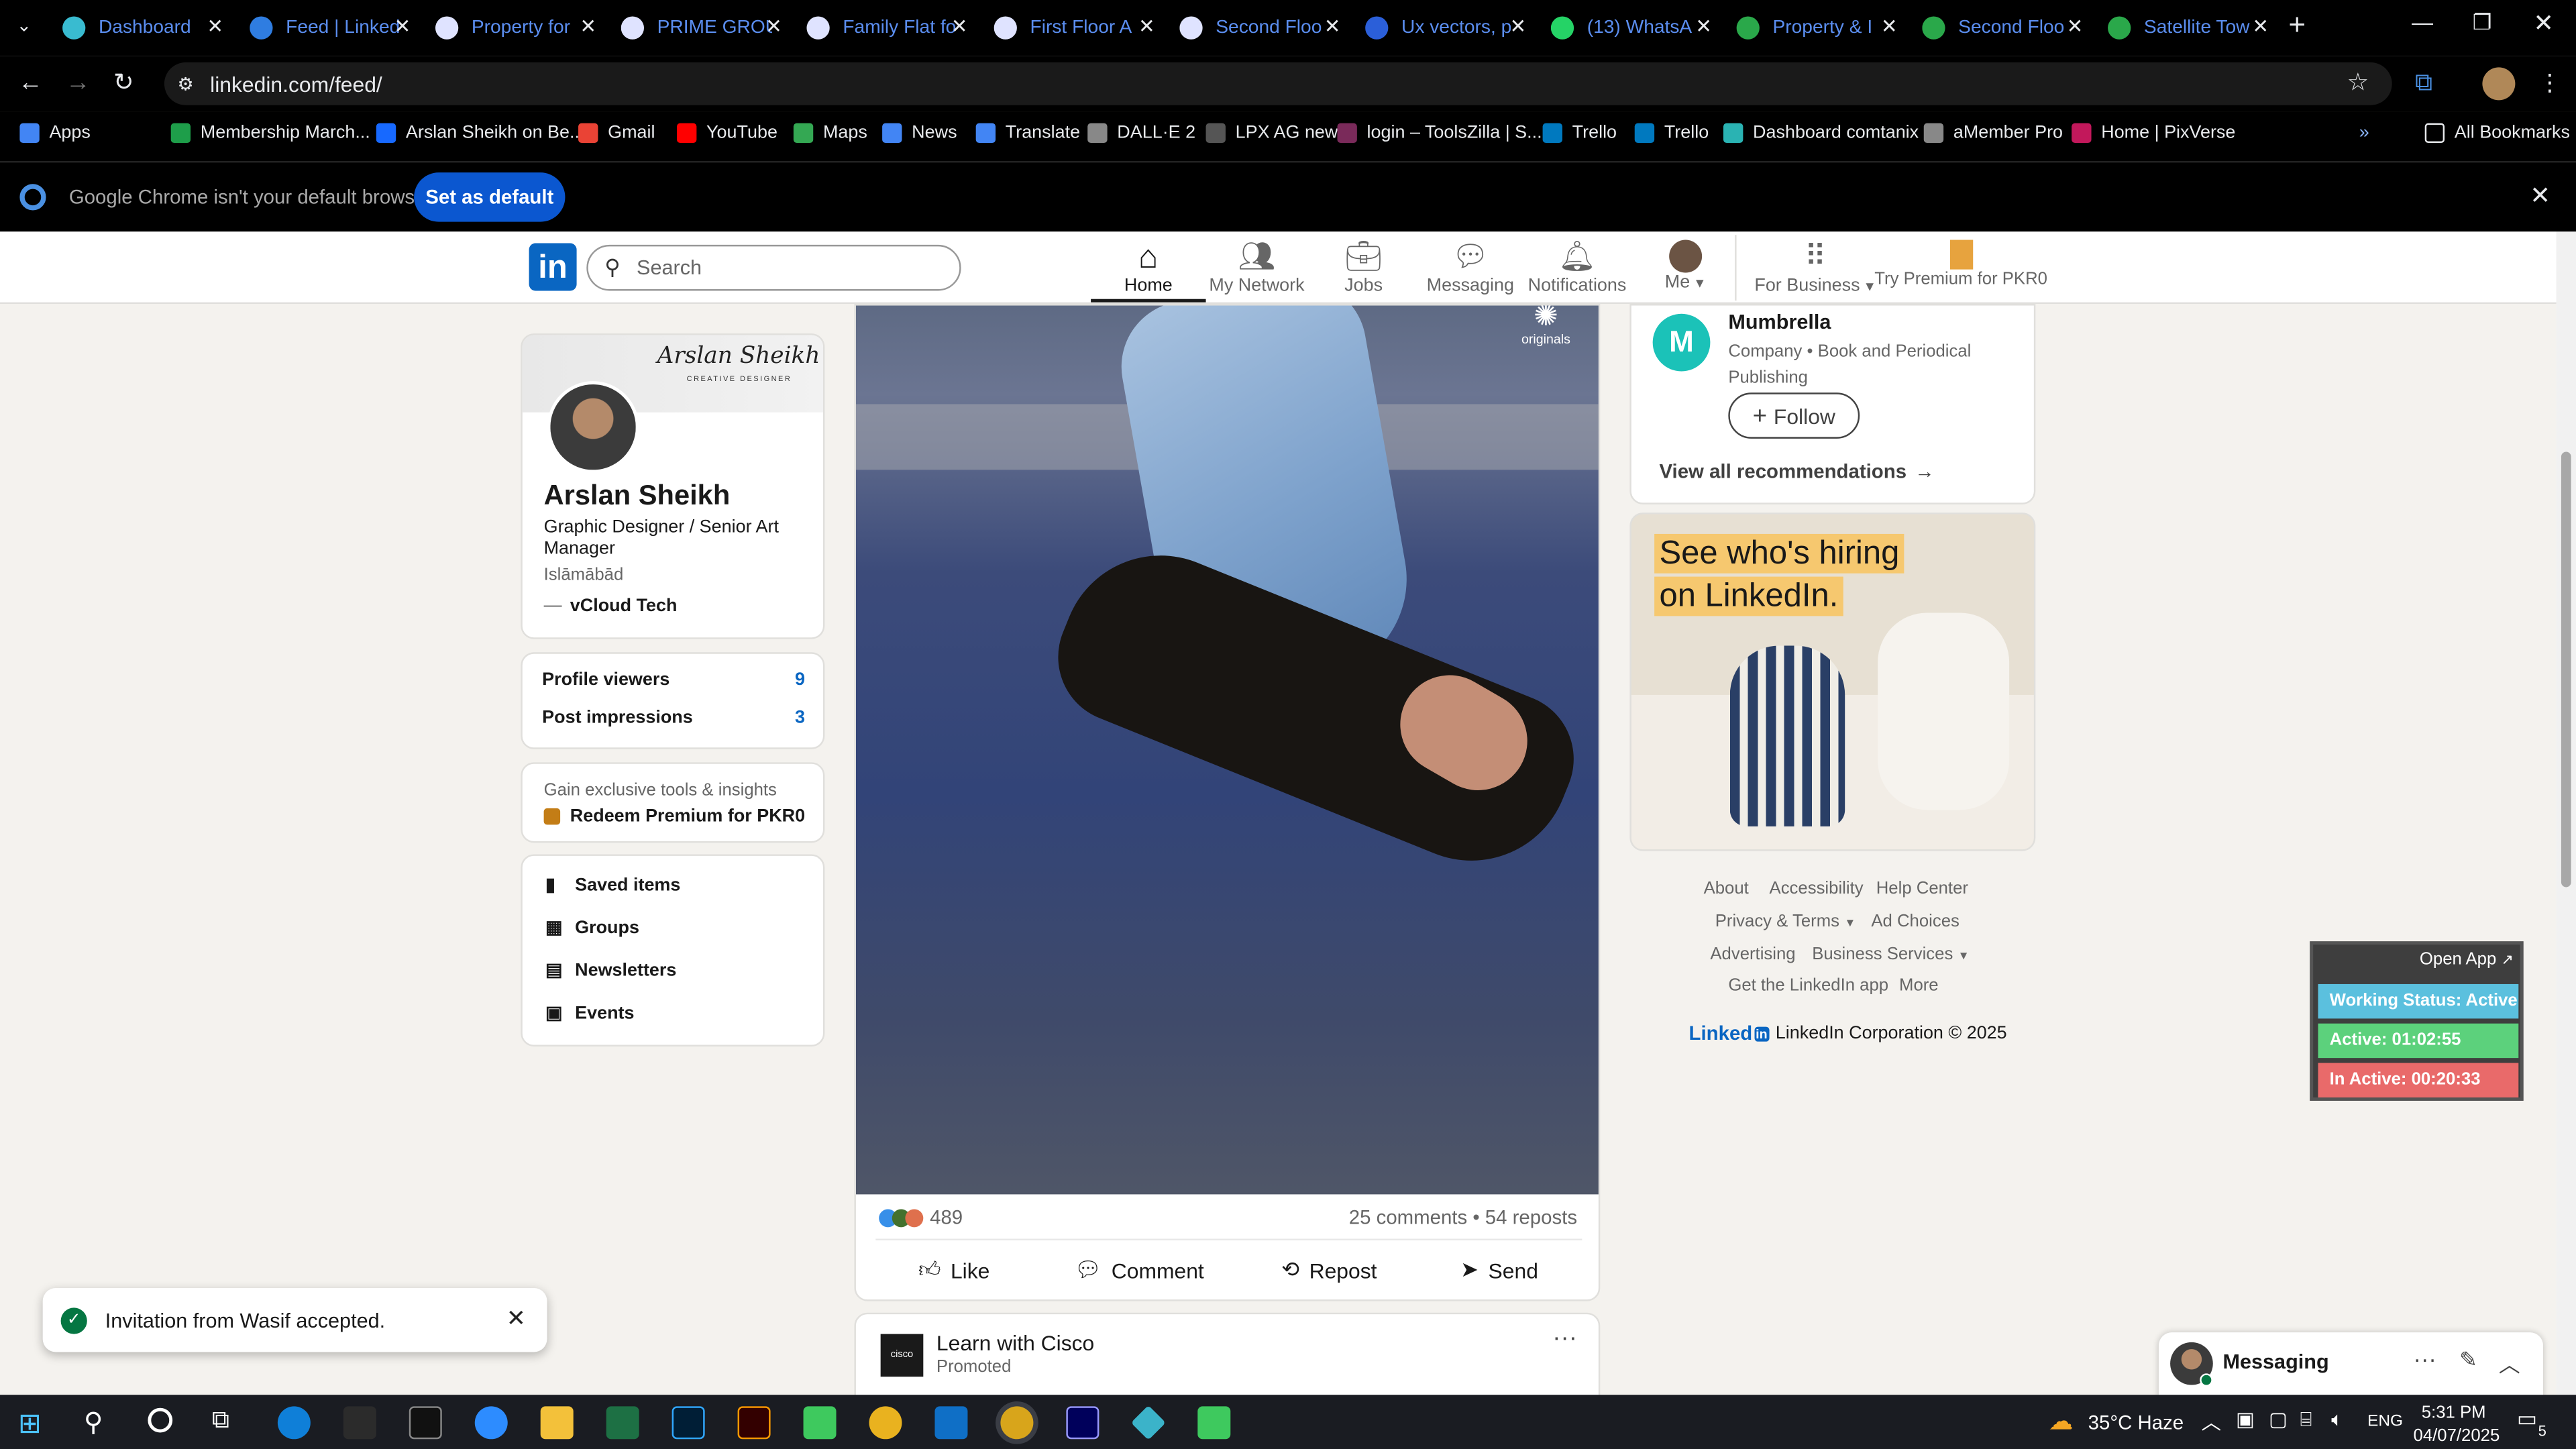  What do you see at coordinates (1815, 270) in the screenshot?
I see `nav-for-business: ⠿ For Business ▼` at bounding box center [1815, 270].